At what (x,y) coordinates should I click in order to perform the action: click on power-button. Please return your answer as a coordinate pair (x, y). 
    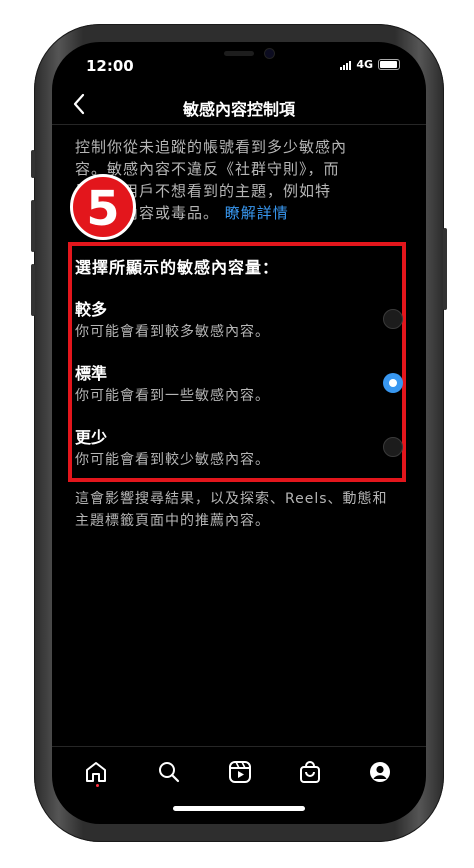
    Looking at the image, I should click on (445, 269).